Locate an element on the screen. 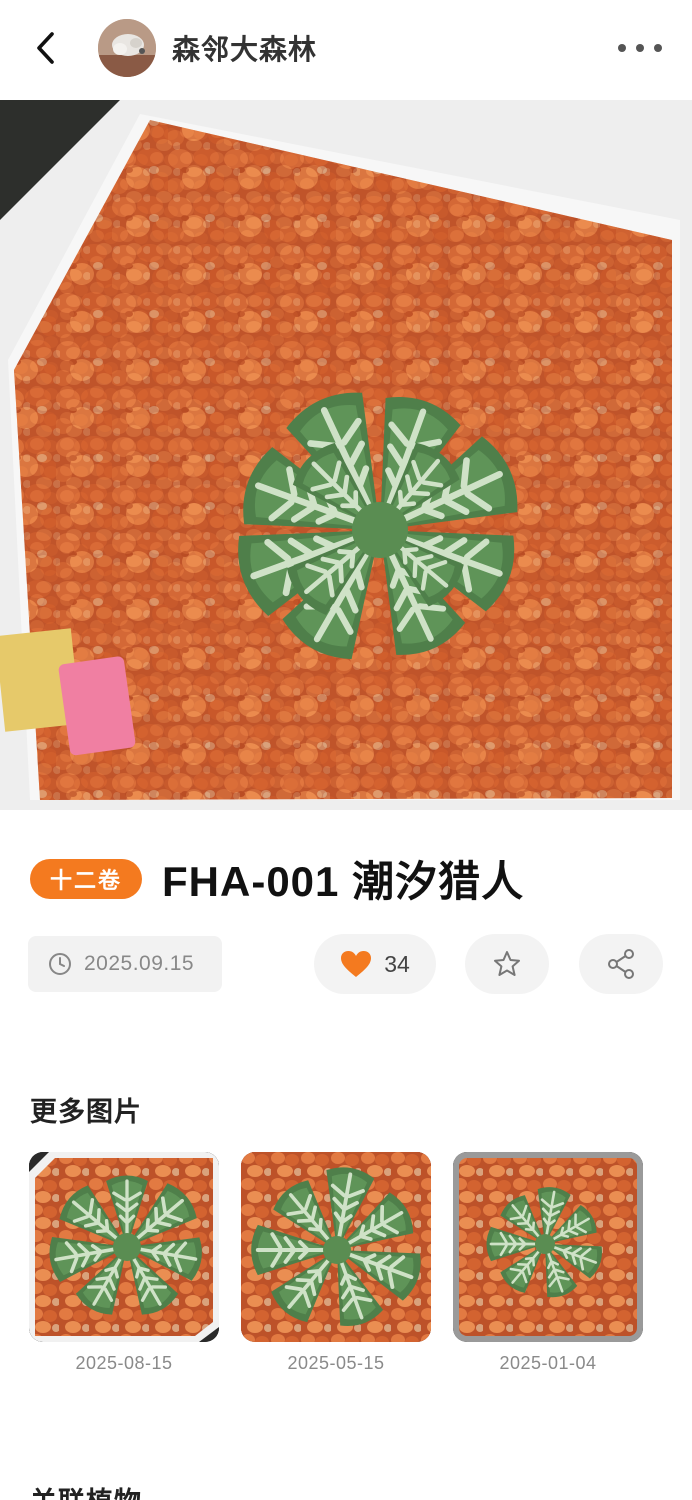 This screenshot has width=692, height=1500. share-icon is located at coordinates (621, 964).